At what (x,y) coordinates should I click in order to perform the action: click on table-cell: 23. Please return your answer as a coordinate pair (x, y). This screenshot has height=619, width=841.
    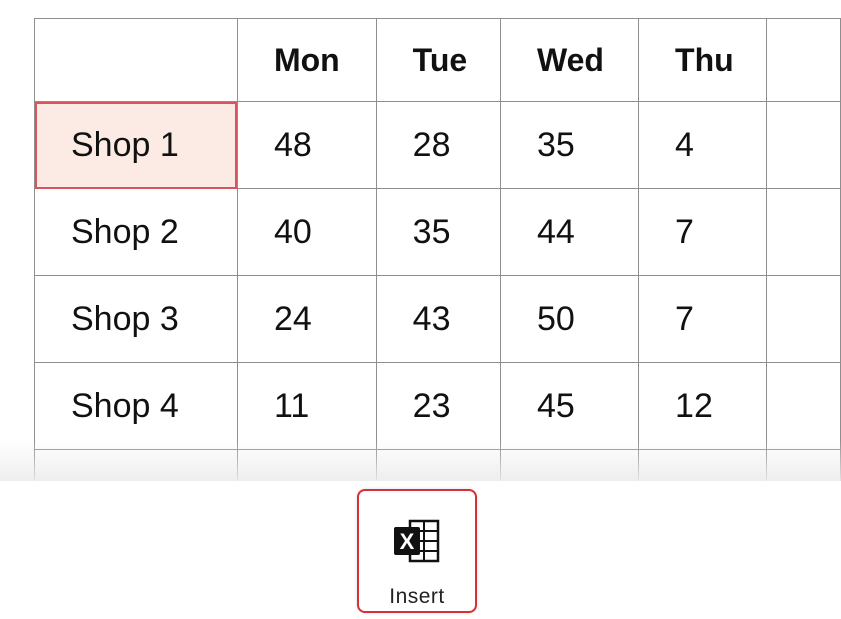
    Looking at the image, I should click on (438, 406).